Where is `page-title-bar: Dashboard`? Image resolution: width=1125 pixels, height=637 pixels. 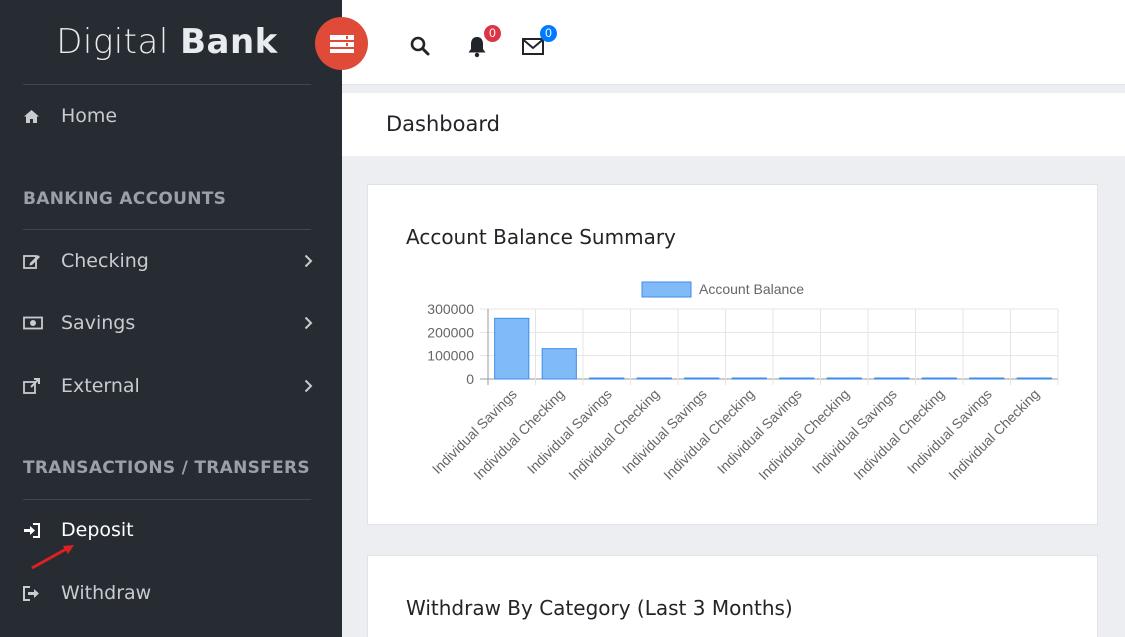 page-title-bar: Dashboard is located at coordinates (733, 124).